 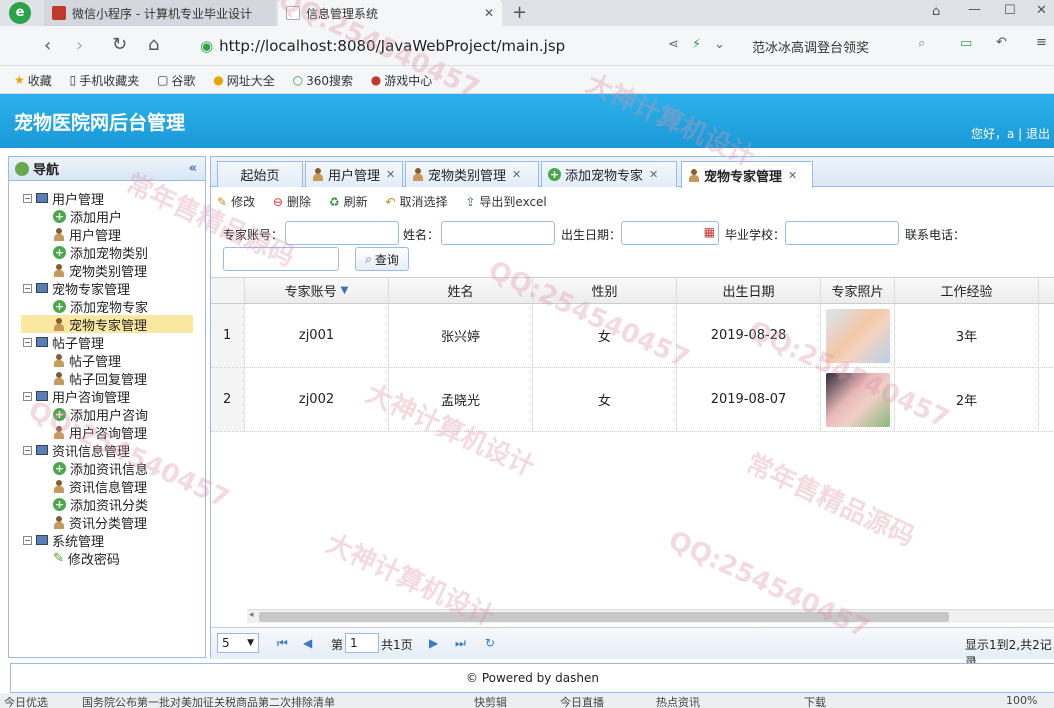 I want to click on nav-item-add-consult: + 添加用户咨询, so click(x=107, y=414).